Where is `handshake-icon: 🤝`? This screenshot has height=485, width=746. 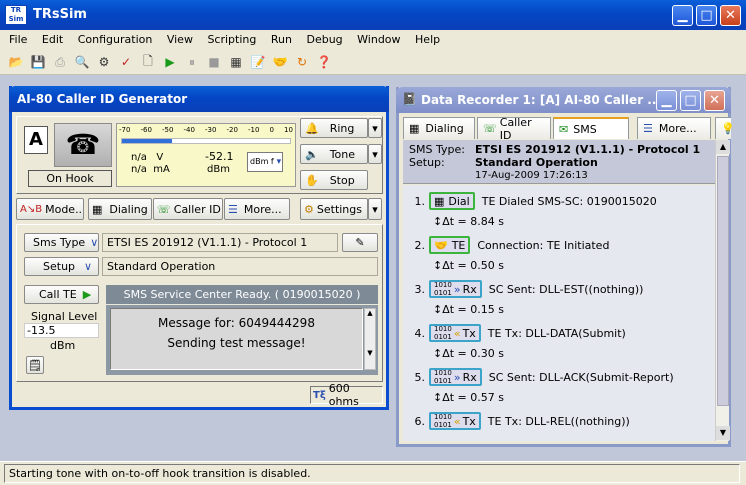
handshake-icon: 🤝 is located at coordinates (280, 62).